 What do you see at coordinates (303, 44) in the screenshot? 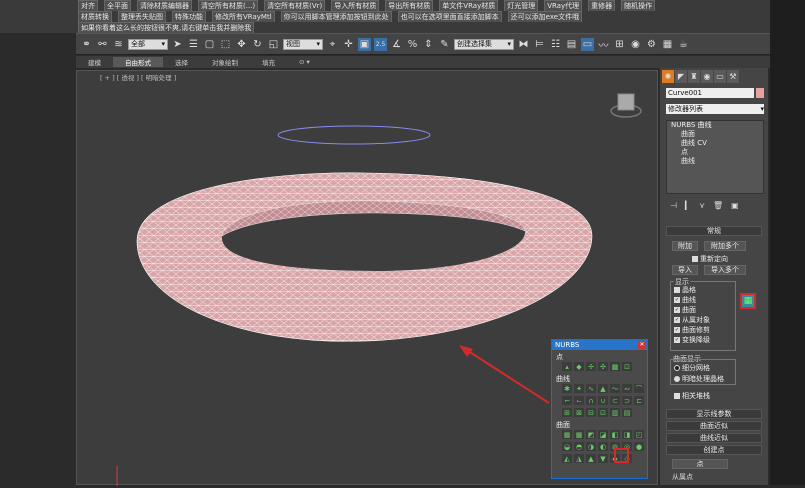
I see `reference-coord-dropdown: 视图 ▾` at bounding box center [303, 44].